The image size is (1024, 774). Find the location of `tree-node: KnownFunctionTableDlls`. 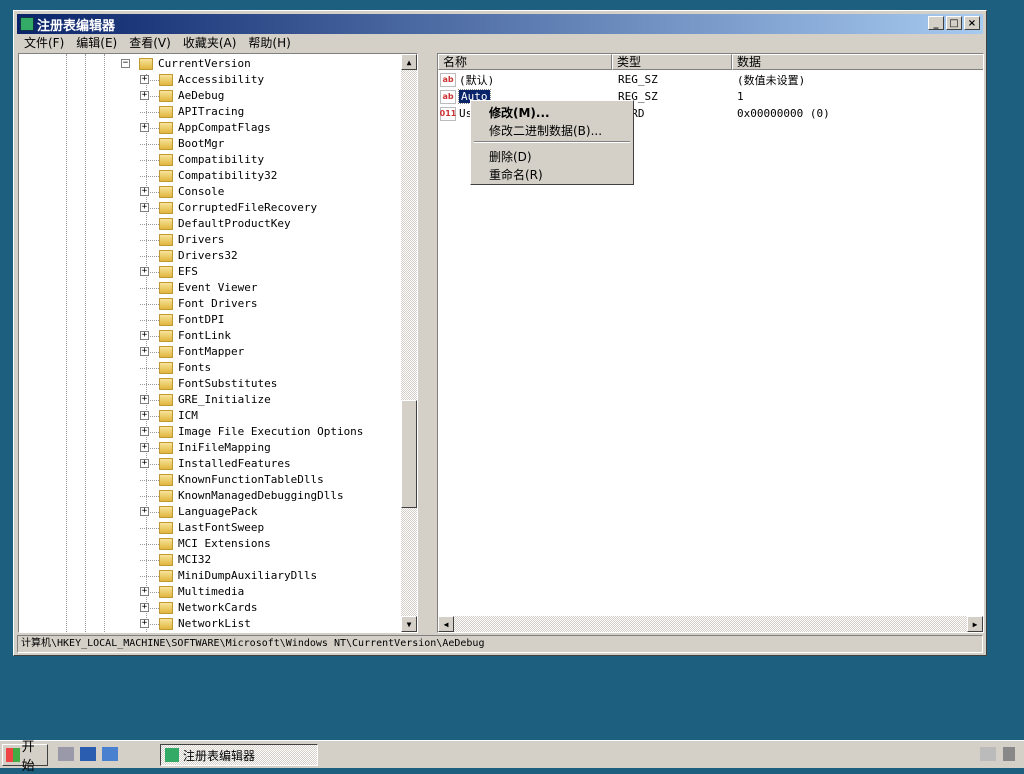

tree-node: KnownFunctionTableDlls is located at coordinates (232, 480).